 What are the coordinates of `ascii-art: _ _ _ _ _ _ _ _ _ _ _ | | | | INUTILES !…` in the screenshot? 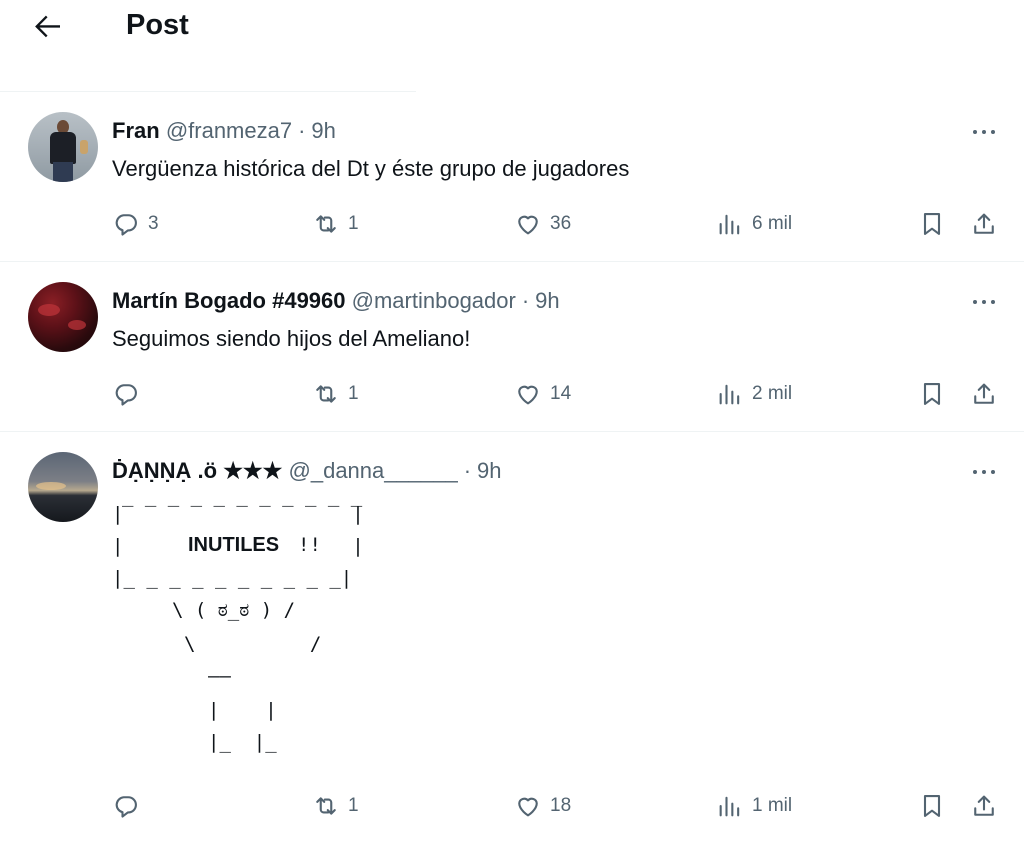 It's located at (262, 628).